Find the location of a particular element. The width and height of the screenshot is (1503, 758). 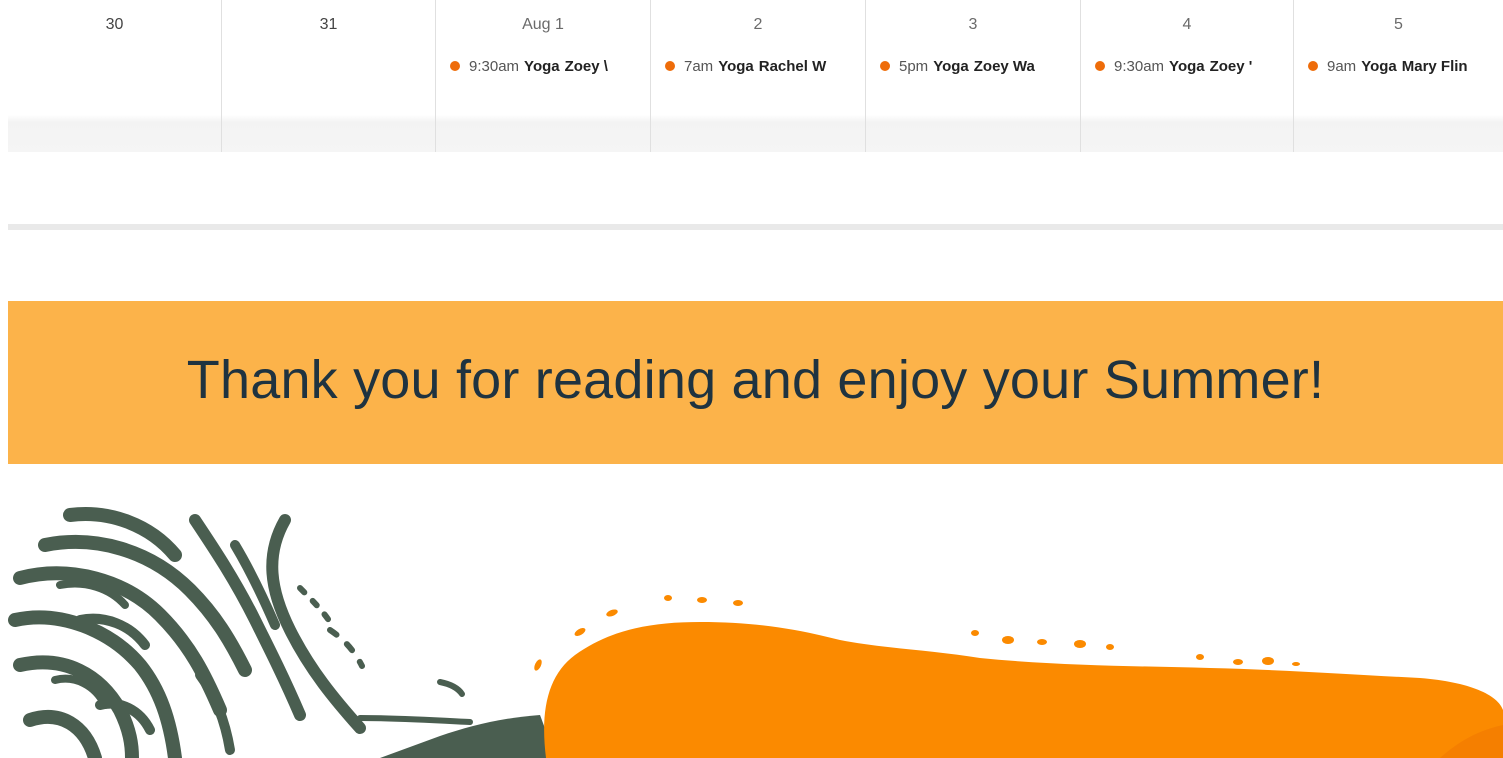

day-number: 5 is located at coordinates (1398, 24).